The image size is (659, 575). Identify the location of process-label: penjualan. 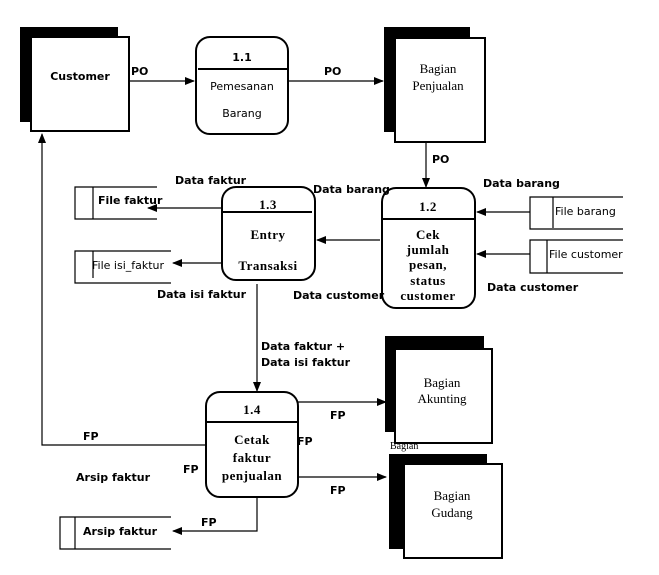
(252, 475).